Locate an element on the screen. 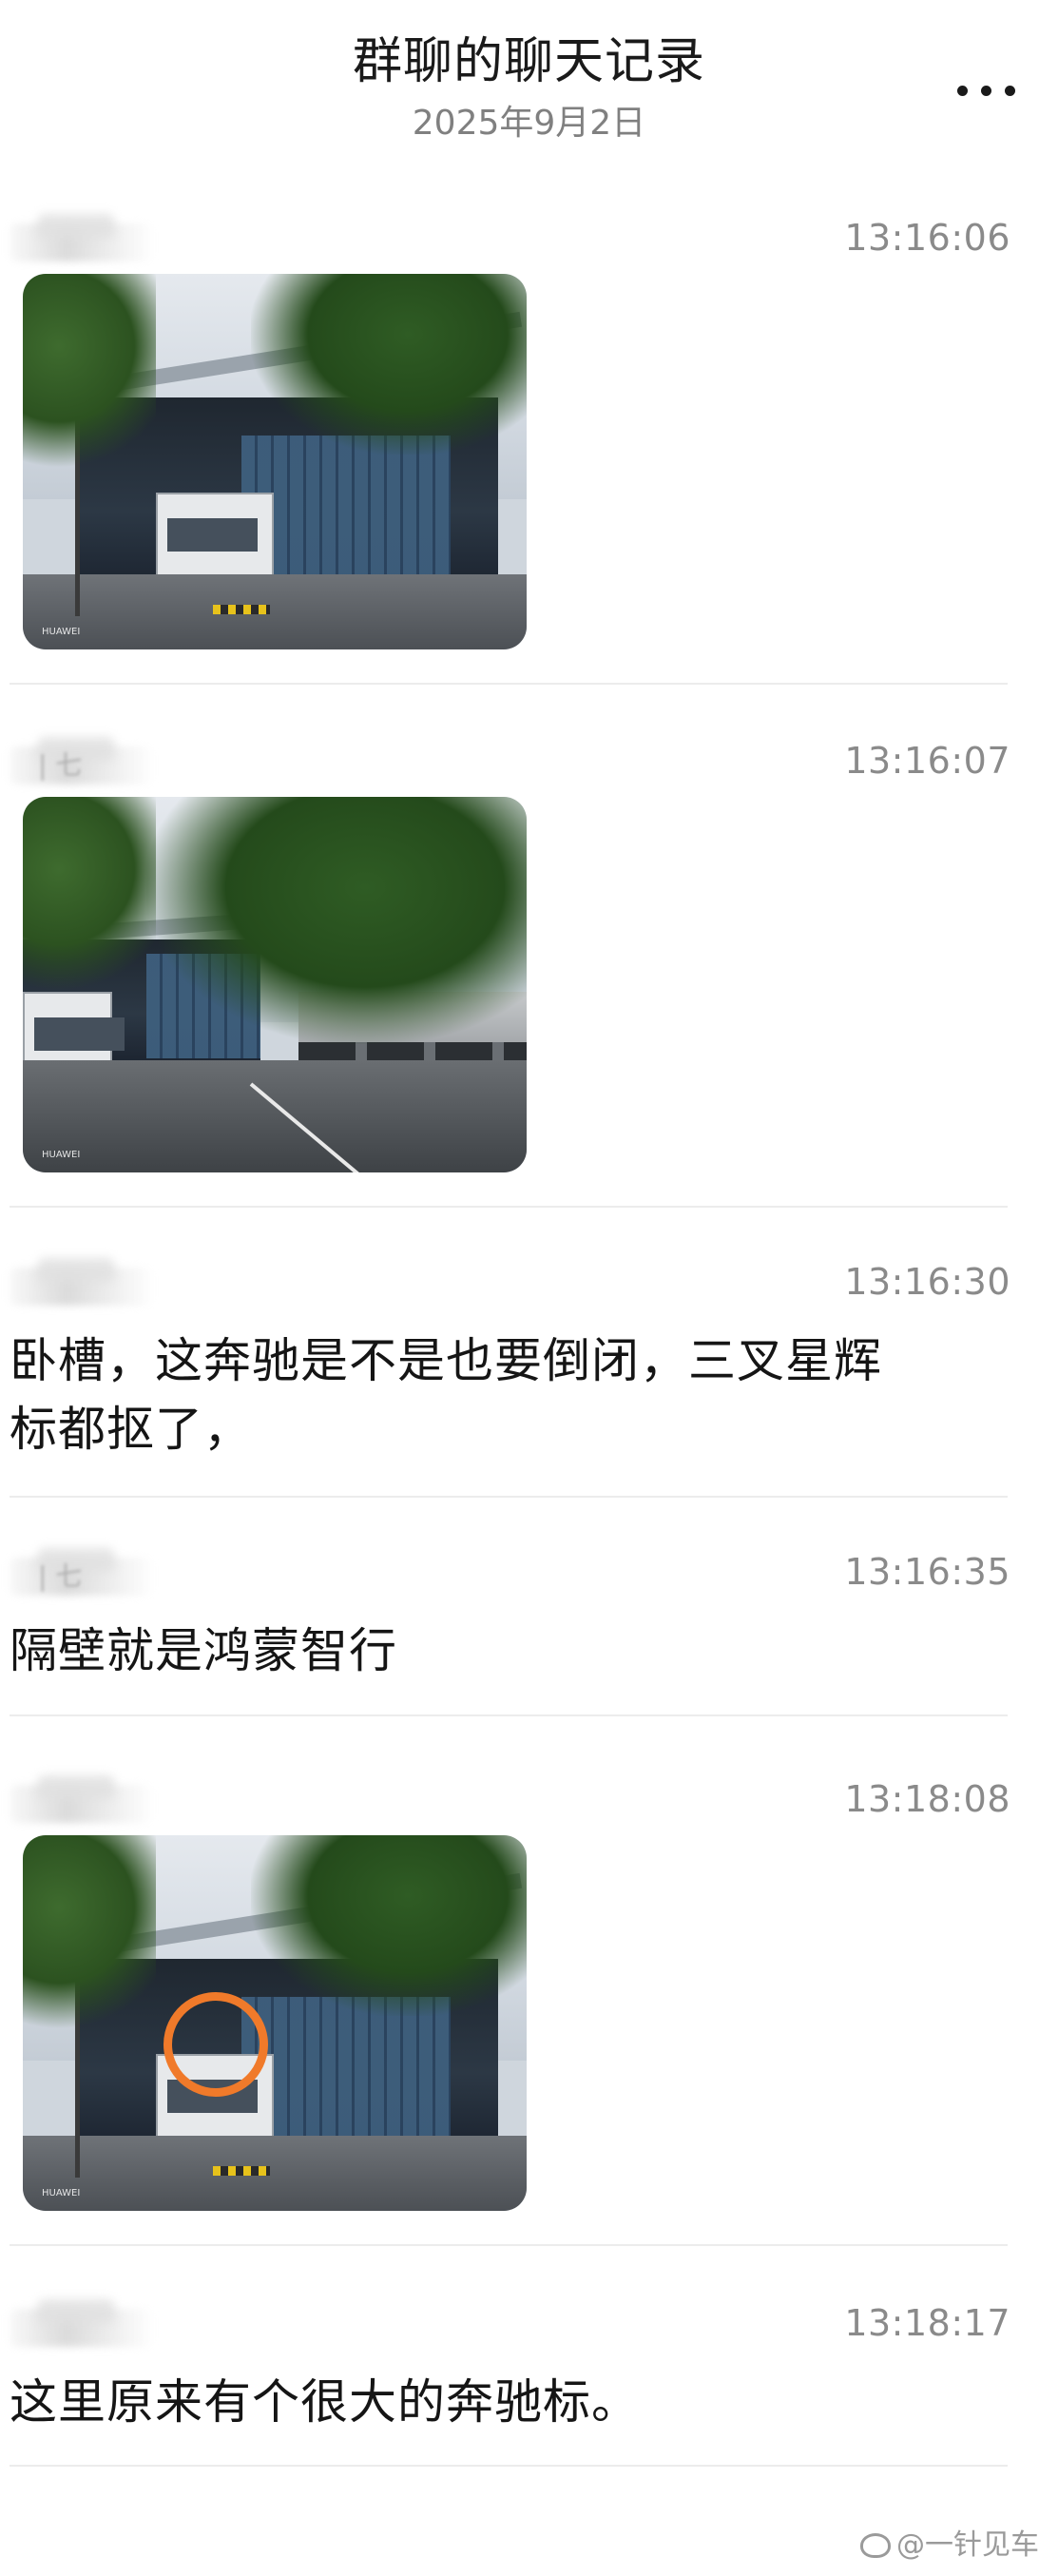 The image size is (1058, 2576). chat-message: 13:18:17 这里原来有个很大的奔驰标。 is located at coordinates (529, 2380).